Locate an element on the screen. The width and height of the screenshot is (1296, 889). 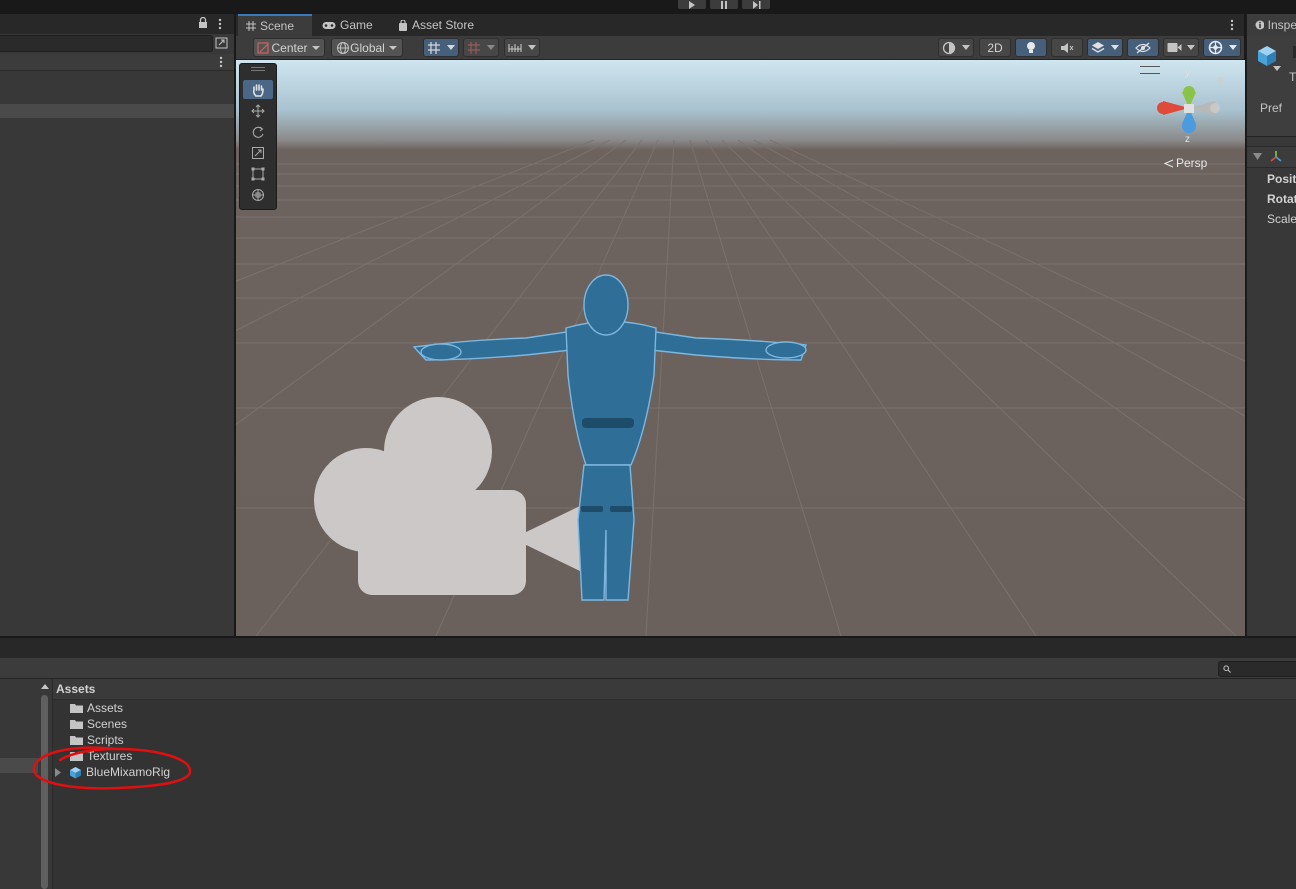
hand-tool-button is located at coordinates (258, 89).